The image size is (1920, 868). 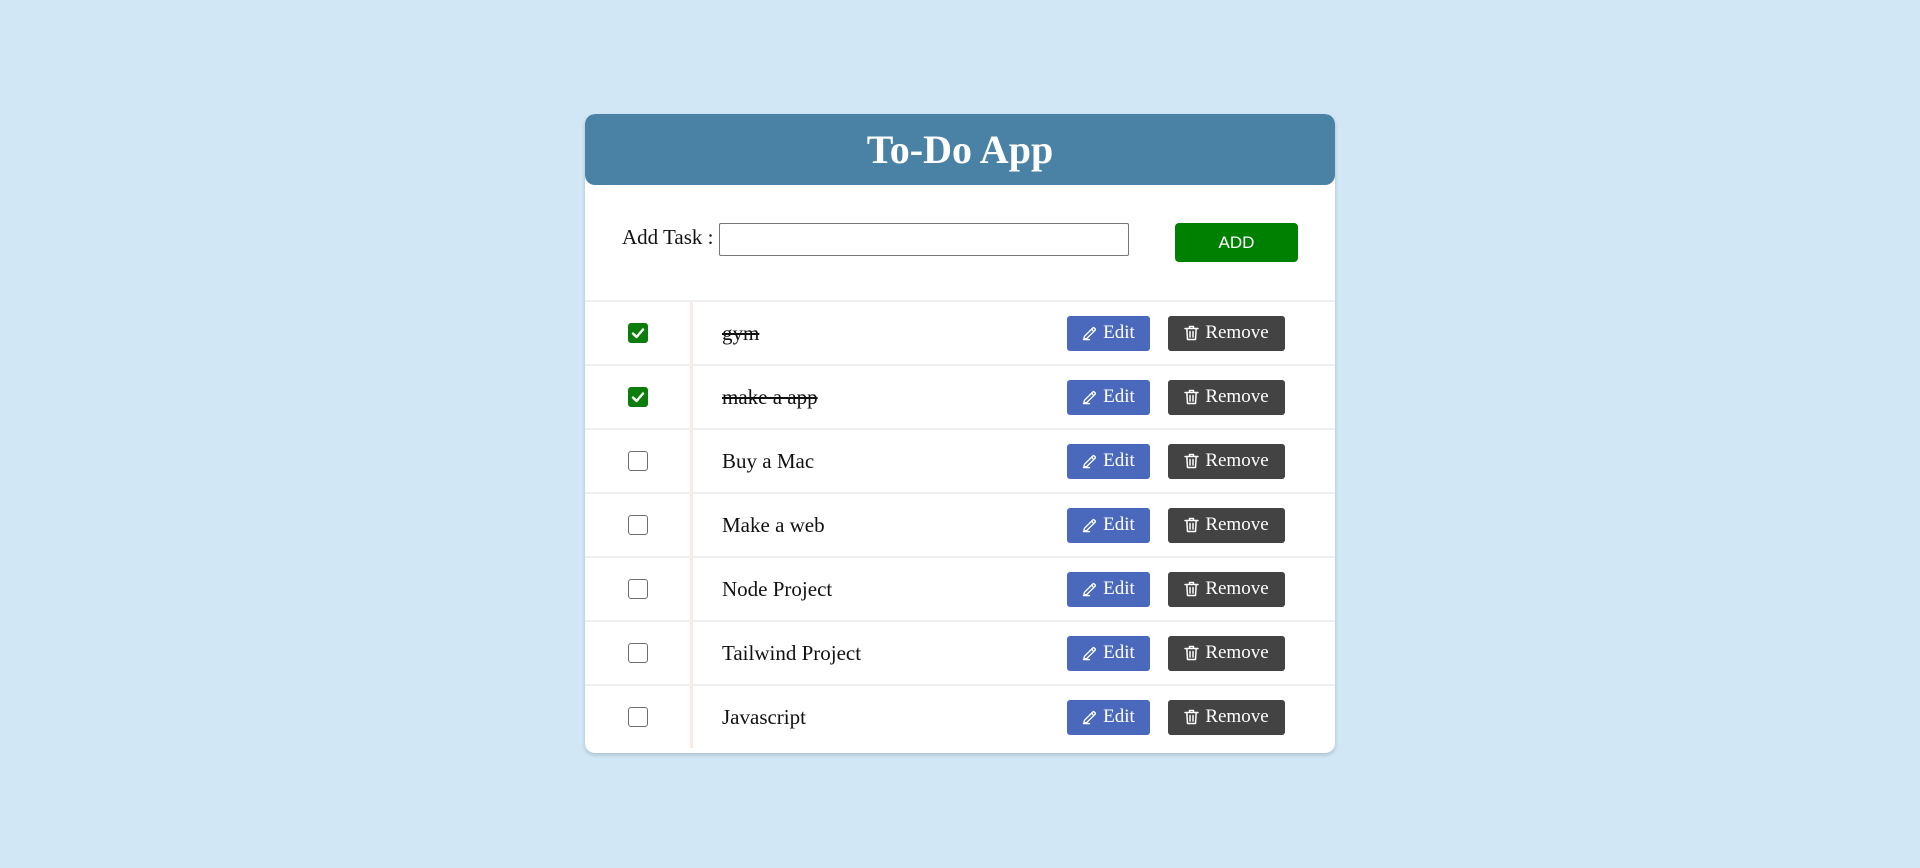 What do you see at coordinates (768, 460) in the screenshot?
I see `task-text: Buy a Mac` at bounding box center [768, 460].